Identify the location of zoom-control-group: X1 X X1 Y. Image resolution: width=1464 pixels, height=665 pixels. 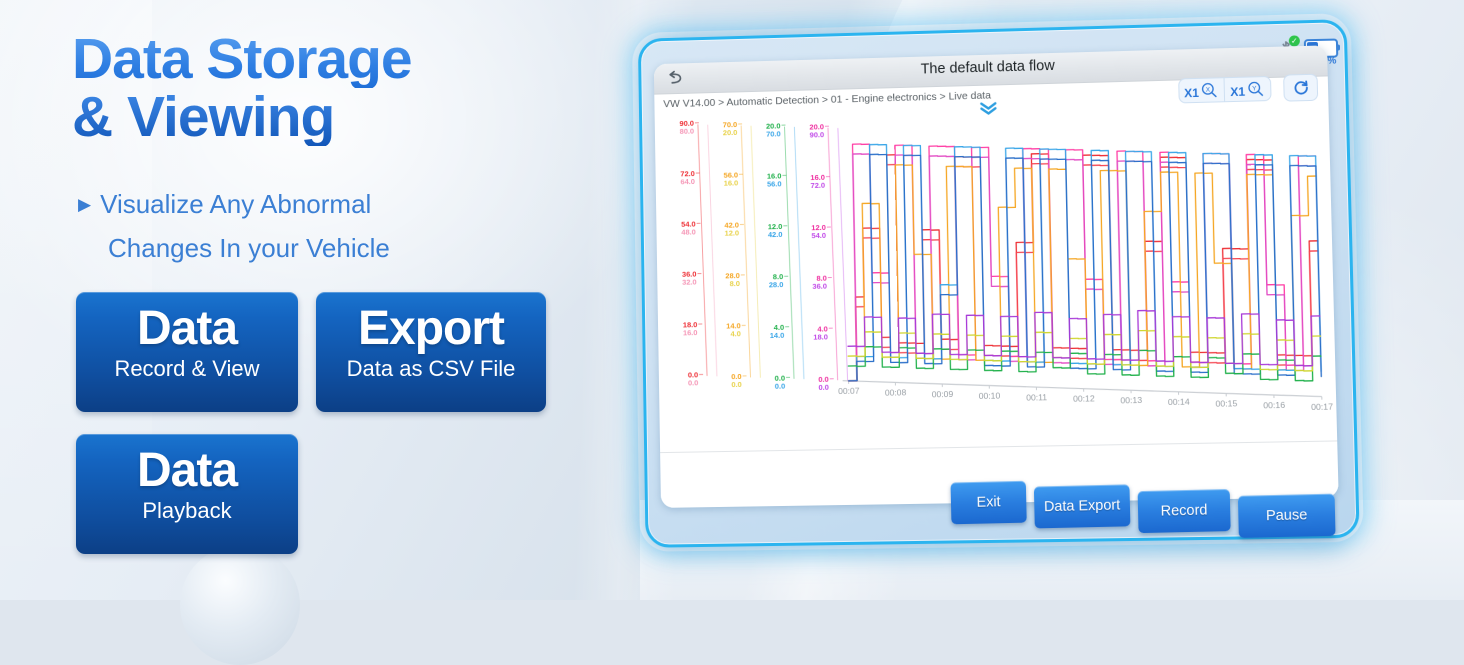
(1225, 89).